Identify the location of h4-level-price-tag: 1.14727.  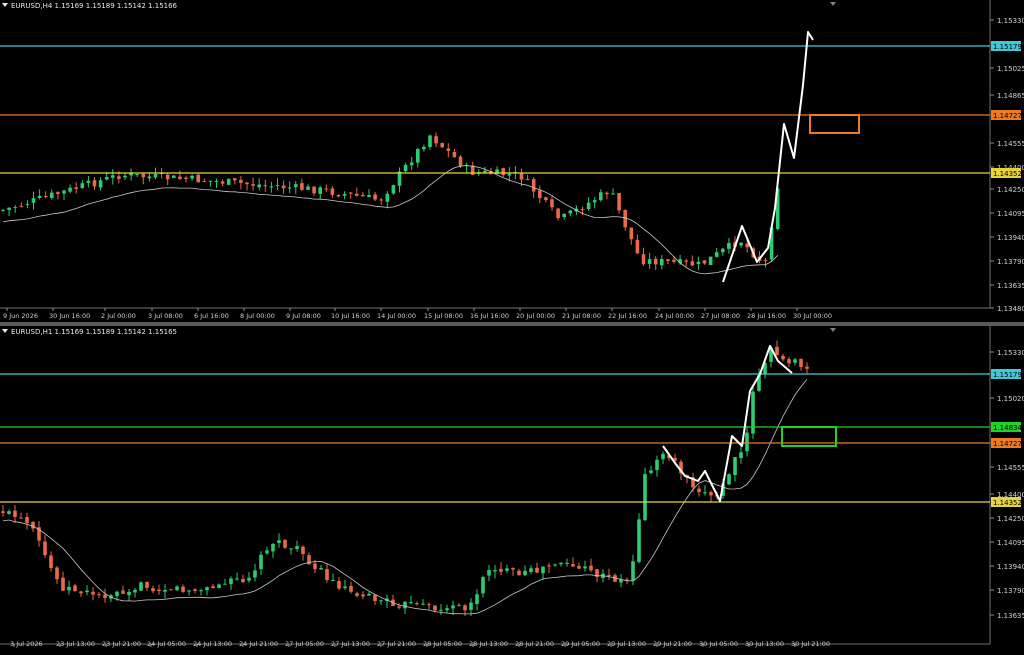
(1006, 115).